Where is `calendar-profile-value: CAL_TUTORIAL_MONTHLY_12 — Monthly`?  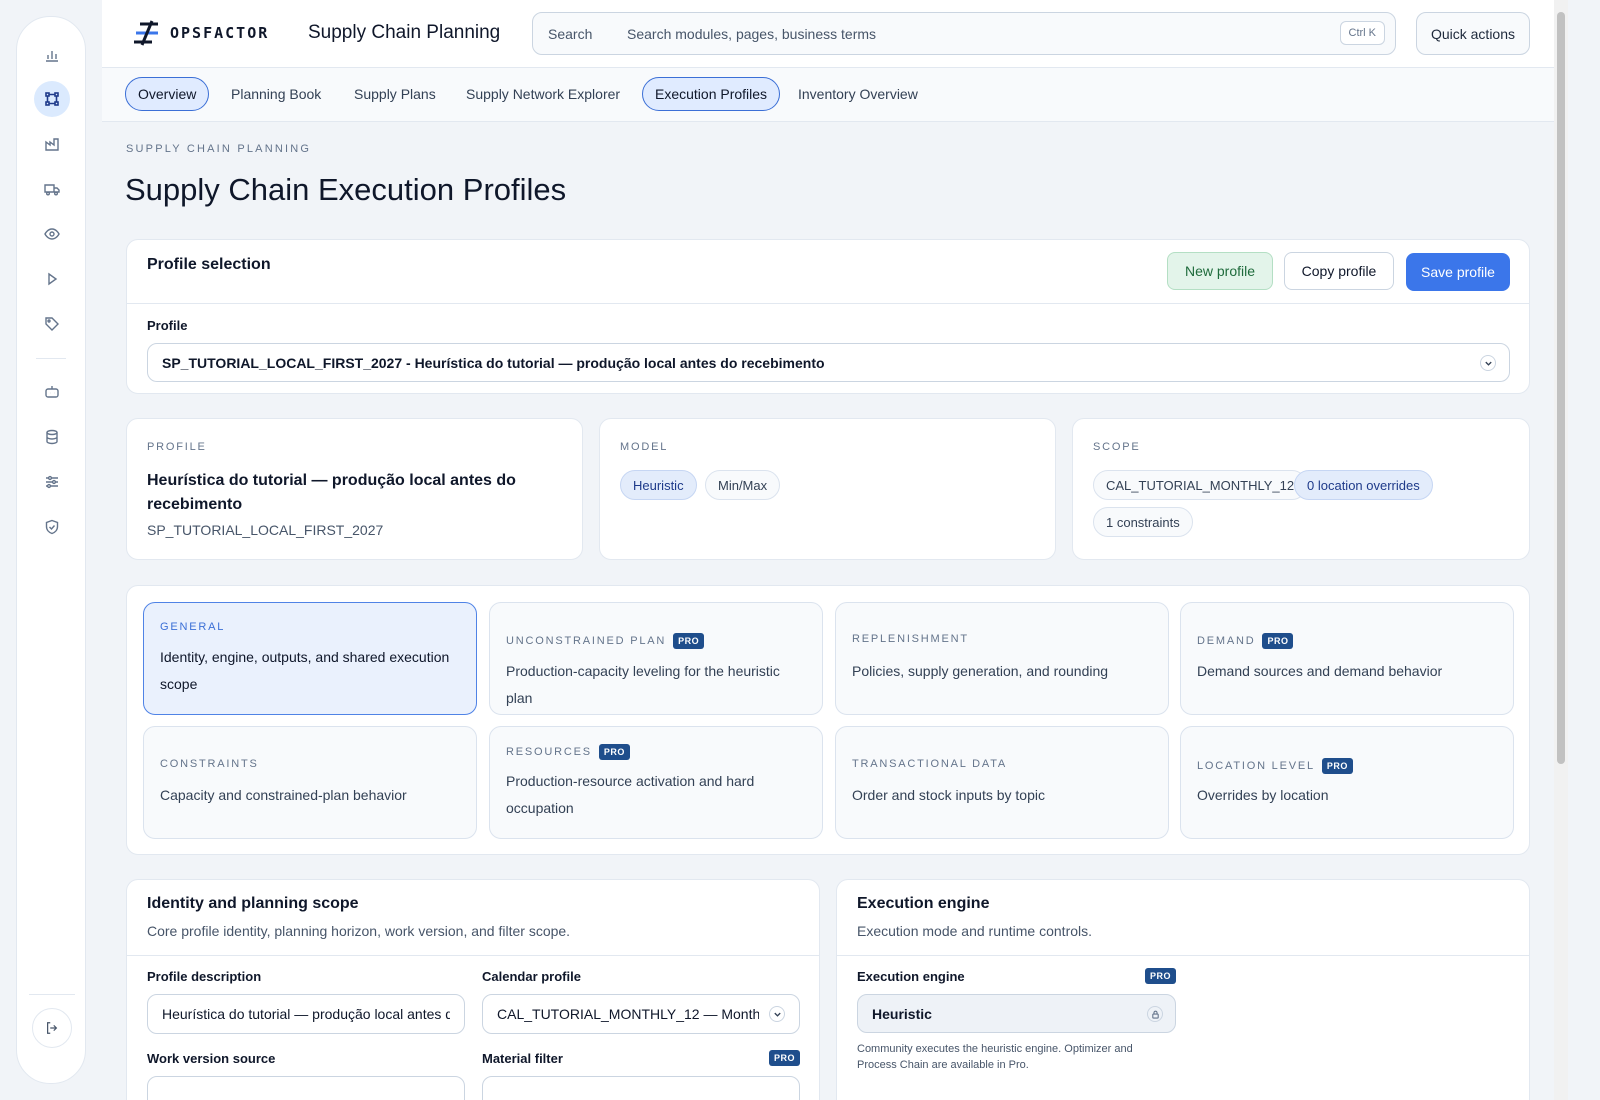
calendar-profile-value: CAL_TUTORIAL_MONTHLY_12 — Monthly is located at coordinates (628, 1014).